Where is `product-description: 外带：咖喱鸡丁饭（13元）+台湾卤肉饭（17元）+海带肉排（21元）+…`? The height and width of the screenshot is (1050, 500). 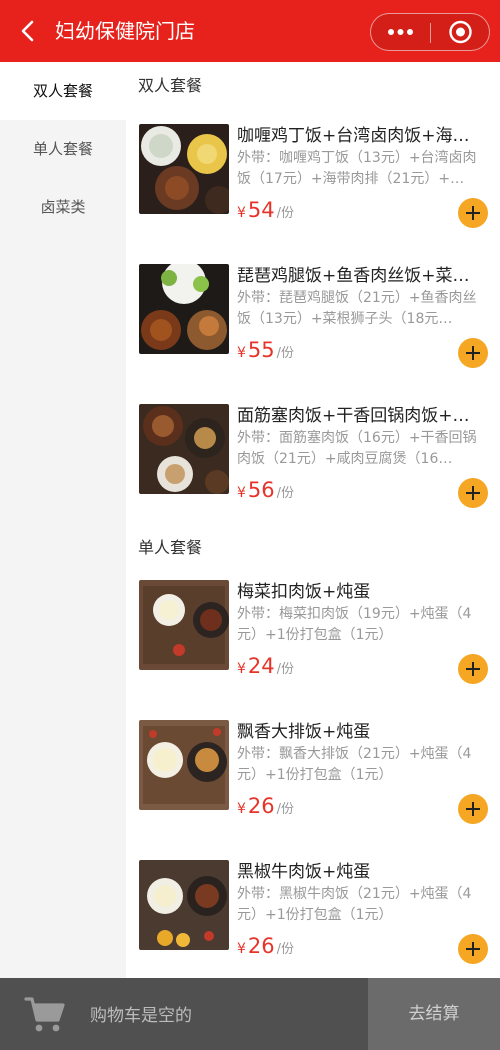
product-description: 外带：咖喱鸡丁饭（13元）+台湾卤肉饭（17元）+海带肉排（21元）+… is located at coordinates (357, 168).